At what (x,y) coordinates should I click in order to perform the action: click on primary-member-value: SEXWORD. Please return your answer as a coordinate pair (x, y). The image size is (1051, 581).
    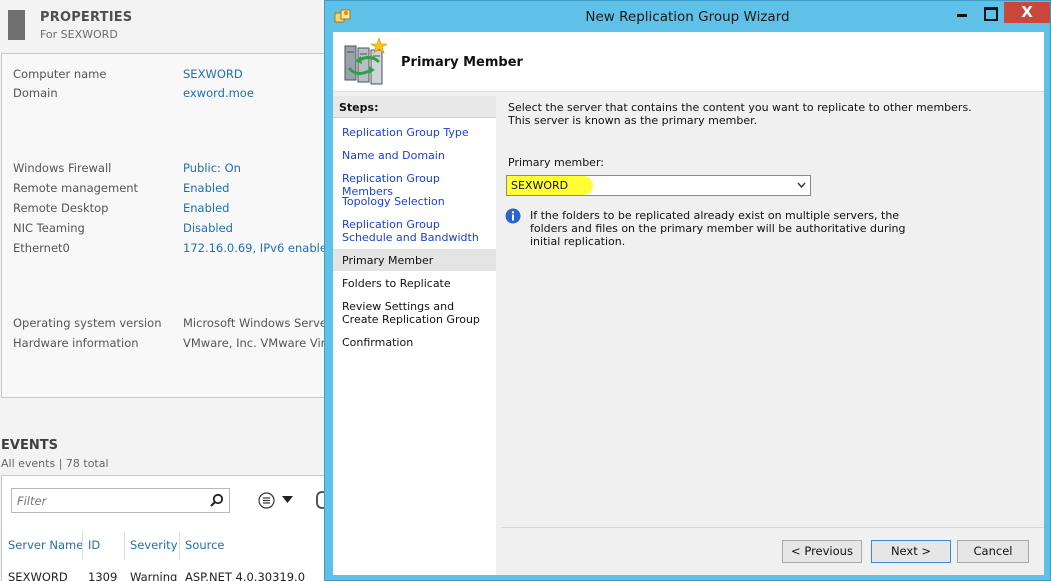
    Looking at the image, I should click on (540, 185).